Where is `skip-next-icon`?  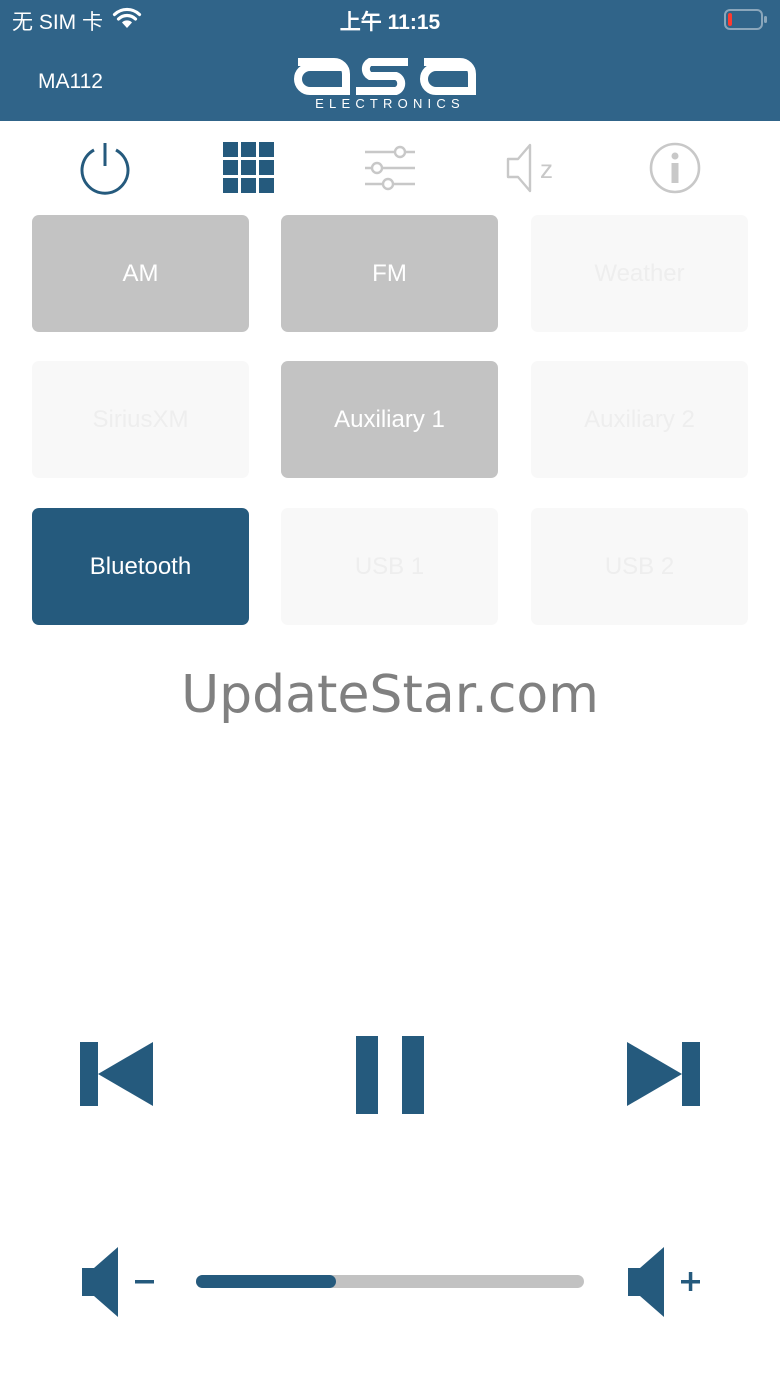
skip-next-icon is located at coordinates (663, 1074).